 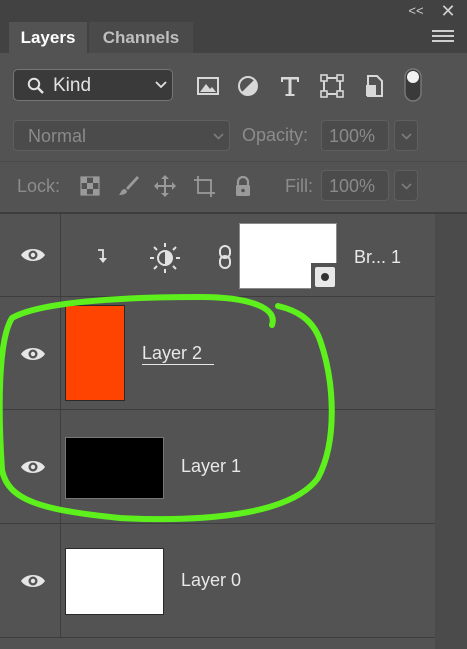 I want to click on fill-field: 100%, so click(x=355, y=185).